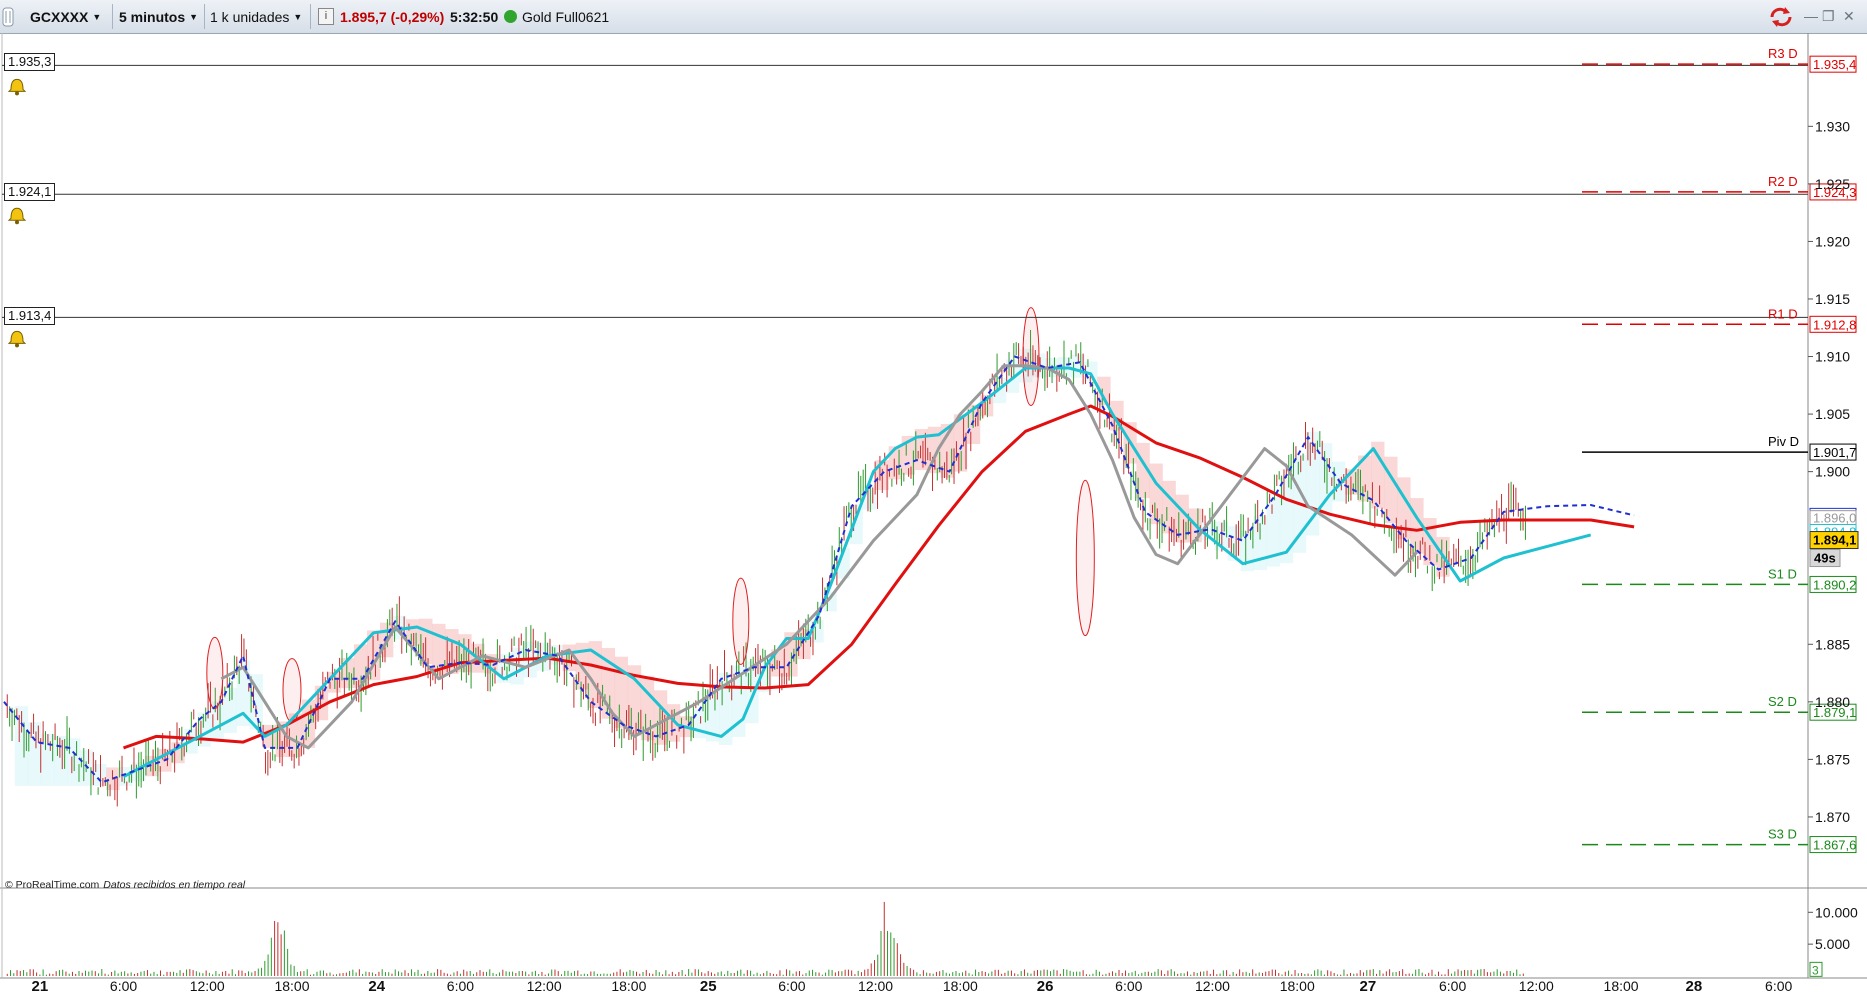 This screenshot has height=1000, width=1867. What do you see at coordinates (8, 16) in the screenshot?
I see `menu-grip-icon` at bounding box center [8, 16].